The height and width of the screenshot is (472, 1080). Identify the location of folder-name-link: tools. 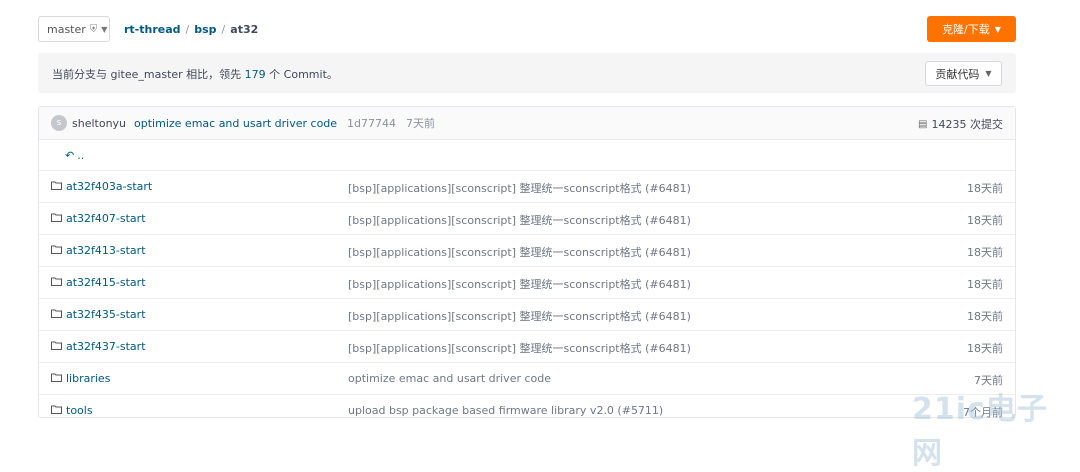
(79, 410).